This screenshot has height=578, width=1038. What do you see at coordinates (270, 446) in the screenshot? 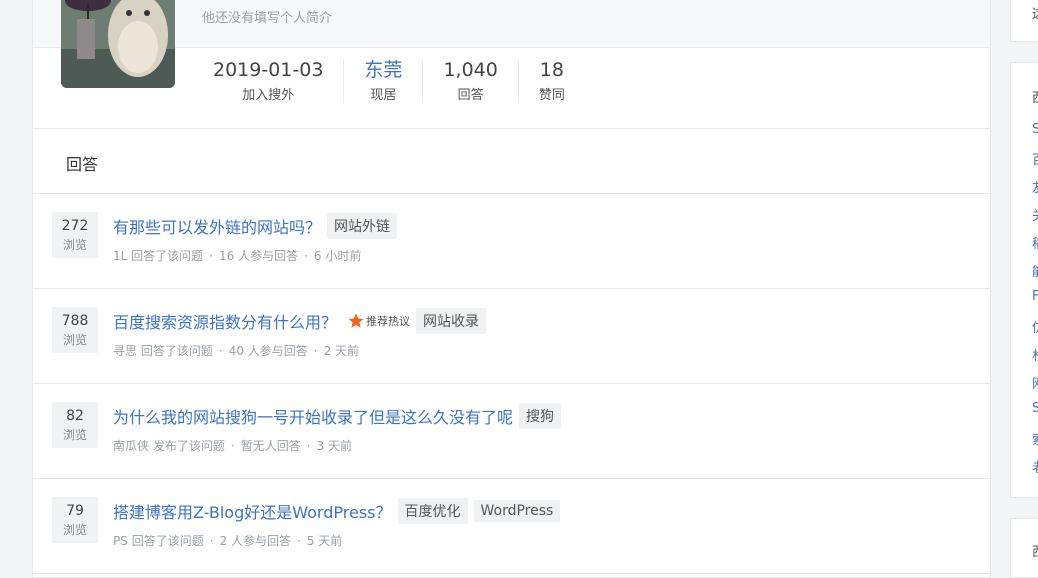
I see `meta-count: 暂无人回答` at bounding box center [270, 446].